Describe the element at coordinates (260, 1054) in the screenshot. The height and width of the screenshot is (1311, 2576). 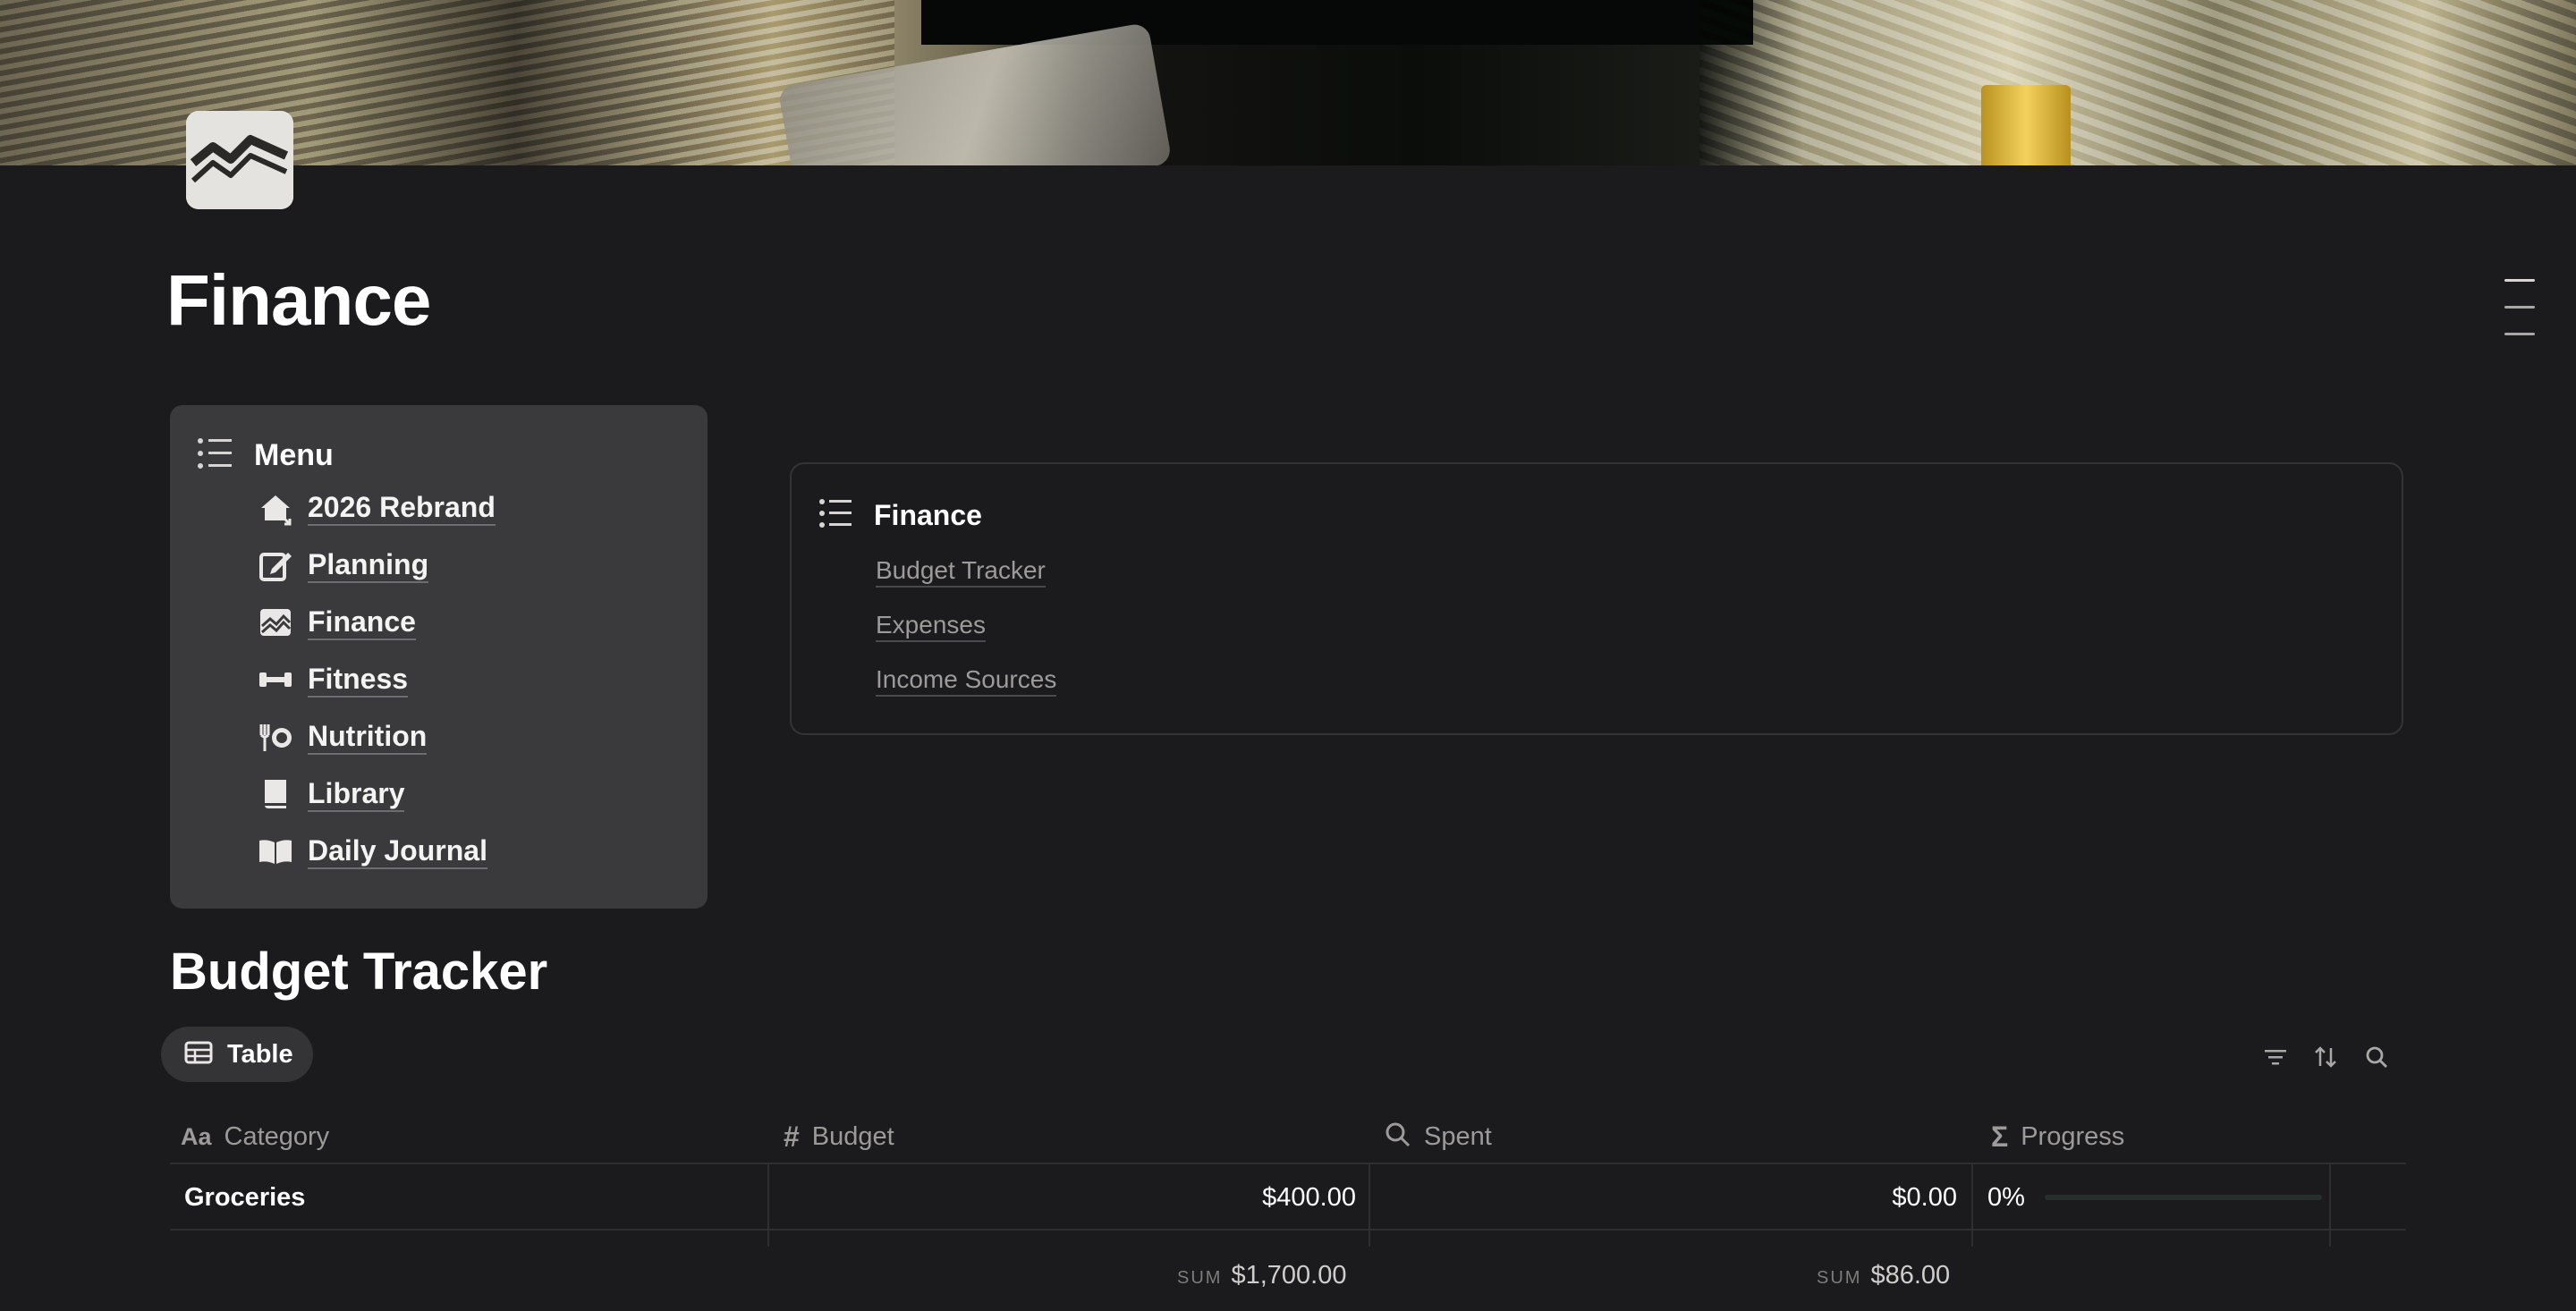
I see `view-tab-label: Table` at that location.